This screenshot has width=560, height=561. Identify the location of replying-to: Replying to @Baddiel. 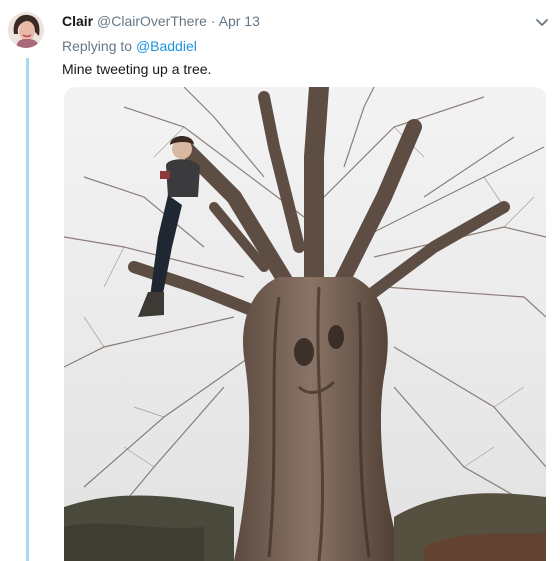
(129, 46).